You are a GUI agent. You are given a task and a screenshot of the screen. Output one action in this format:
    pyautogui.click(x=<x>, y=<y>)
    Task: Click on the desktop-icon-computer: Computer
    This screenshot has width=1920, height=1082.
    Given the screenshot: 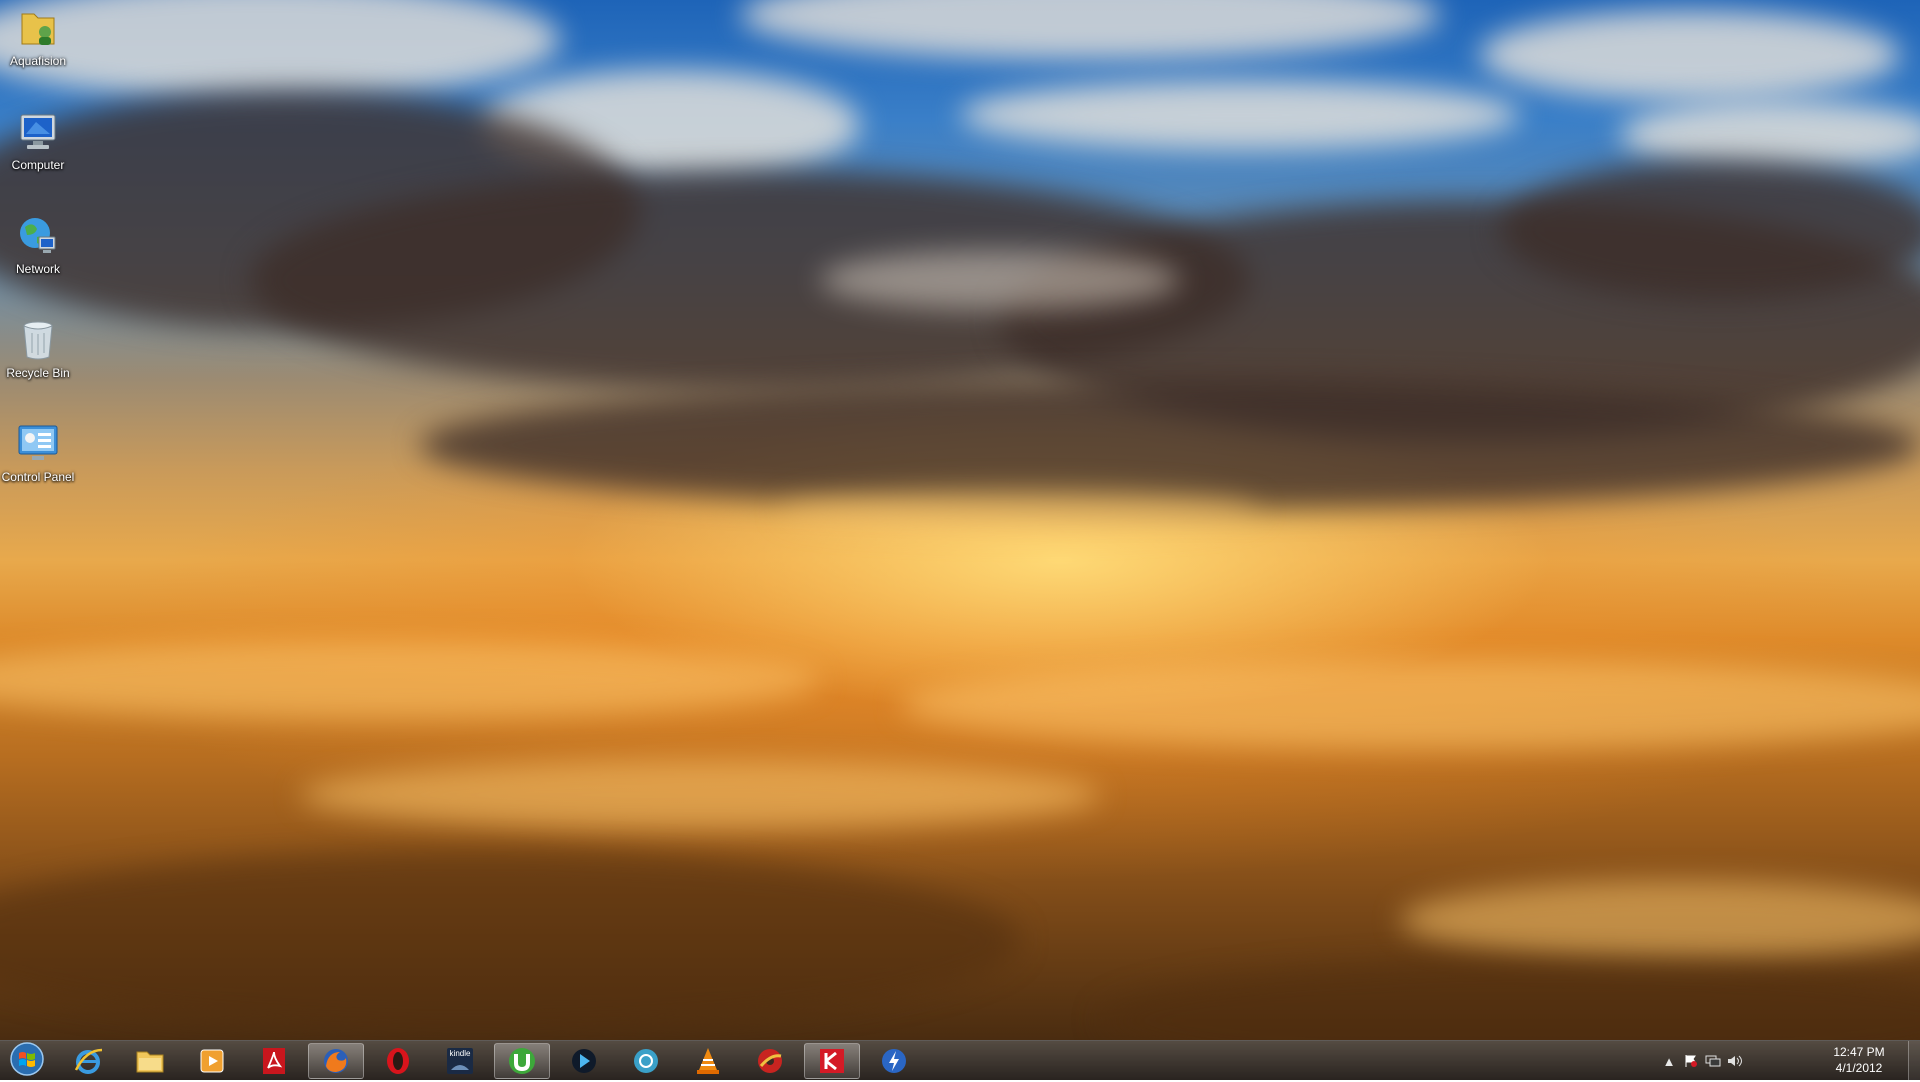 What is the action you would take?
    pyautogui.click(x=38, y=141)
    